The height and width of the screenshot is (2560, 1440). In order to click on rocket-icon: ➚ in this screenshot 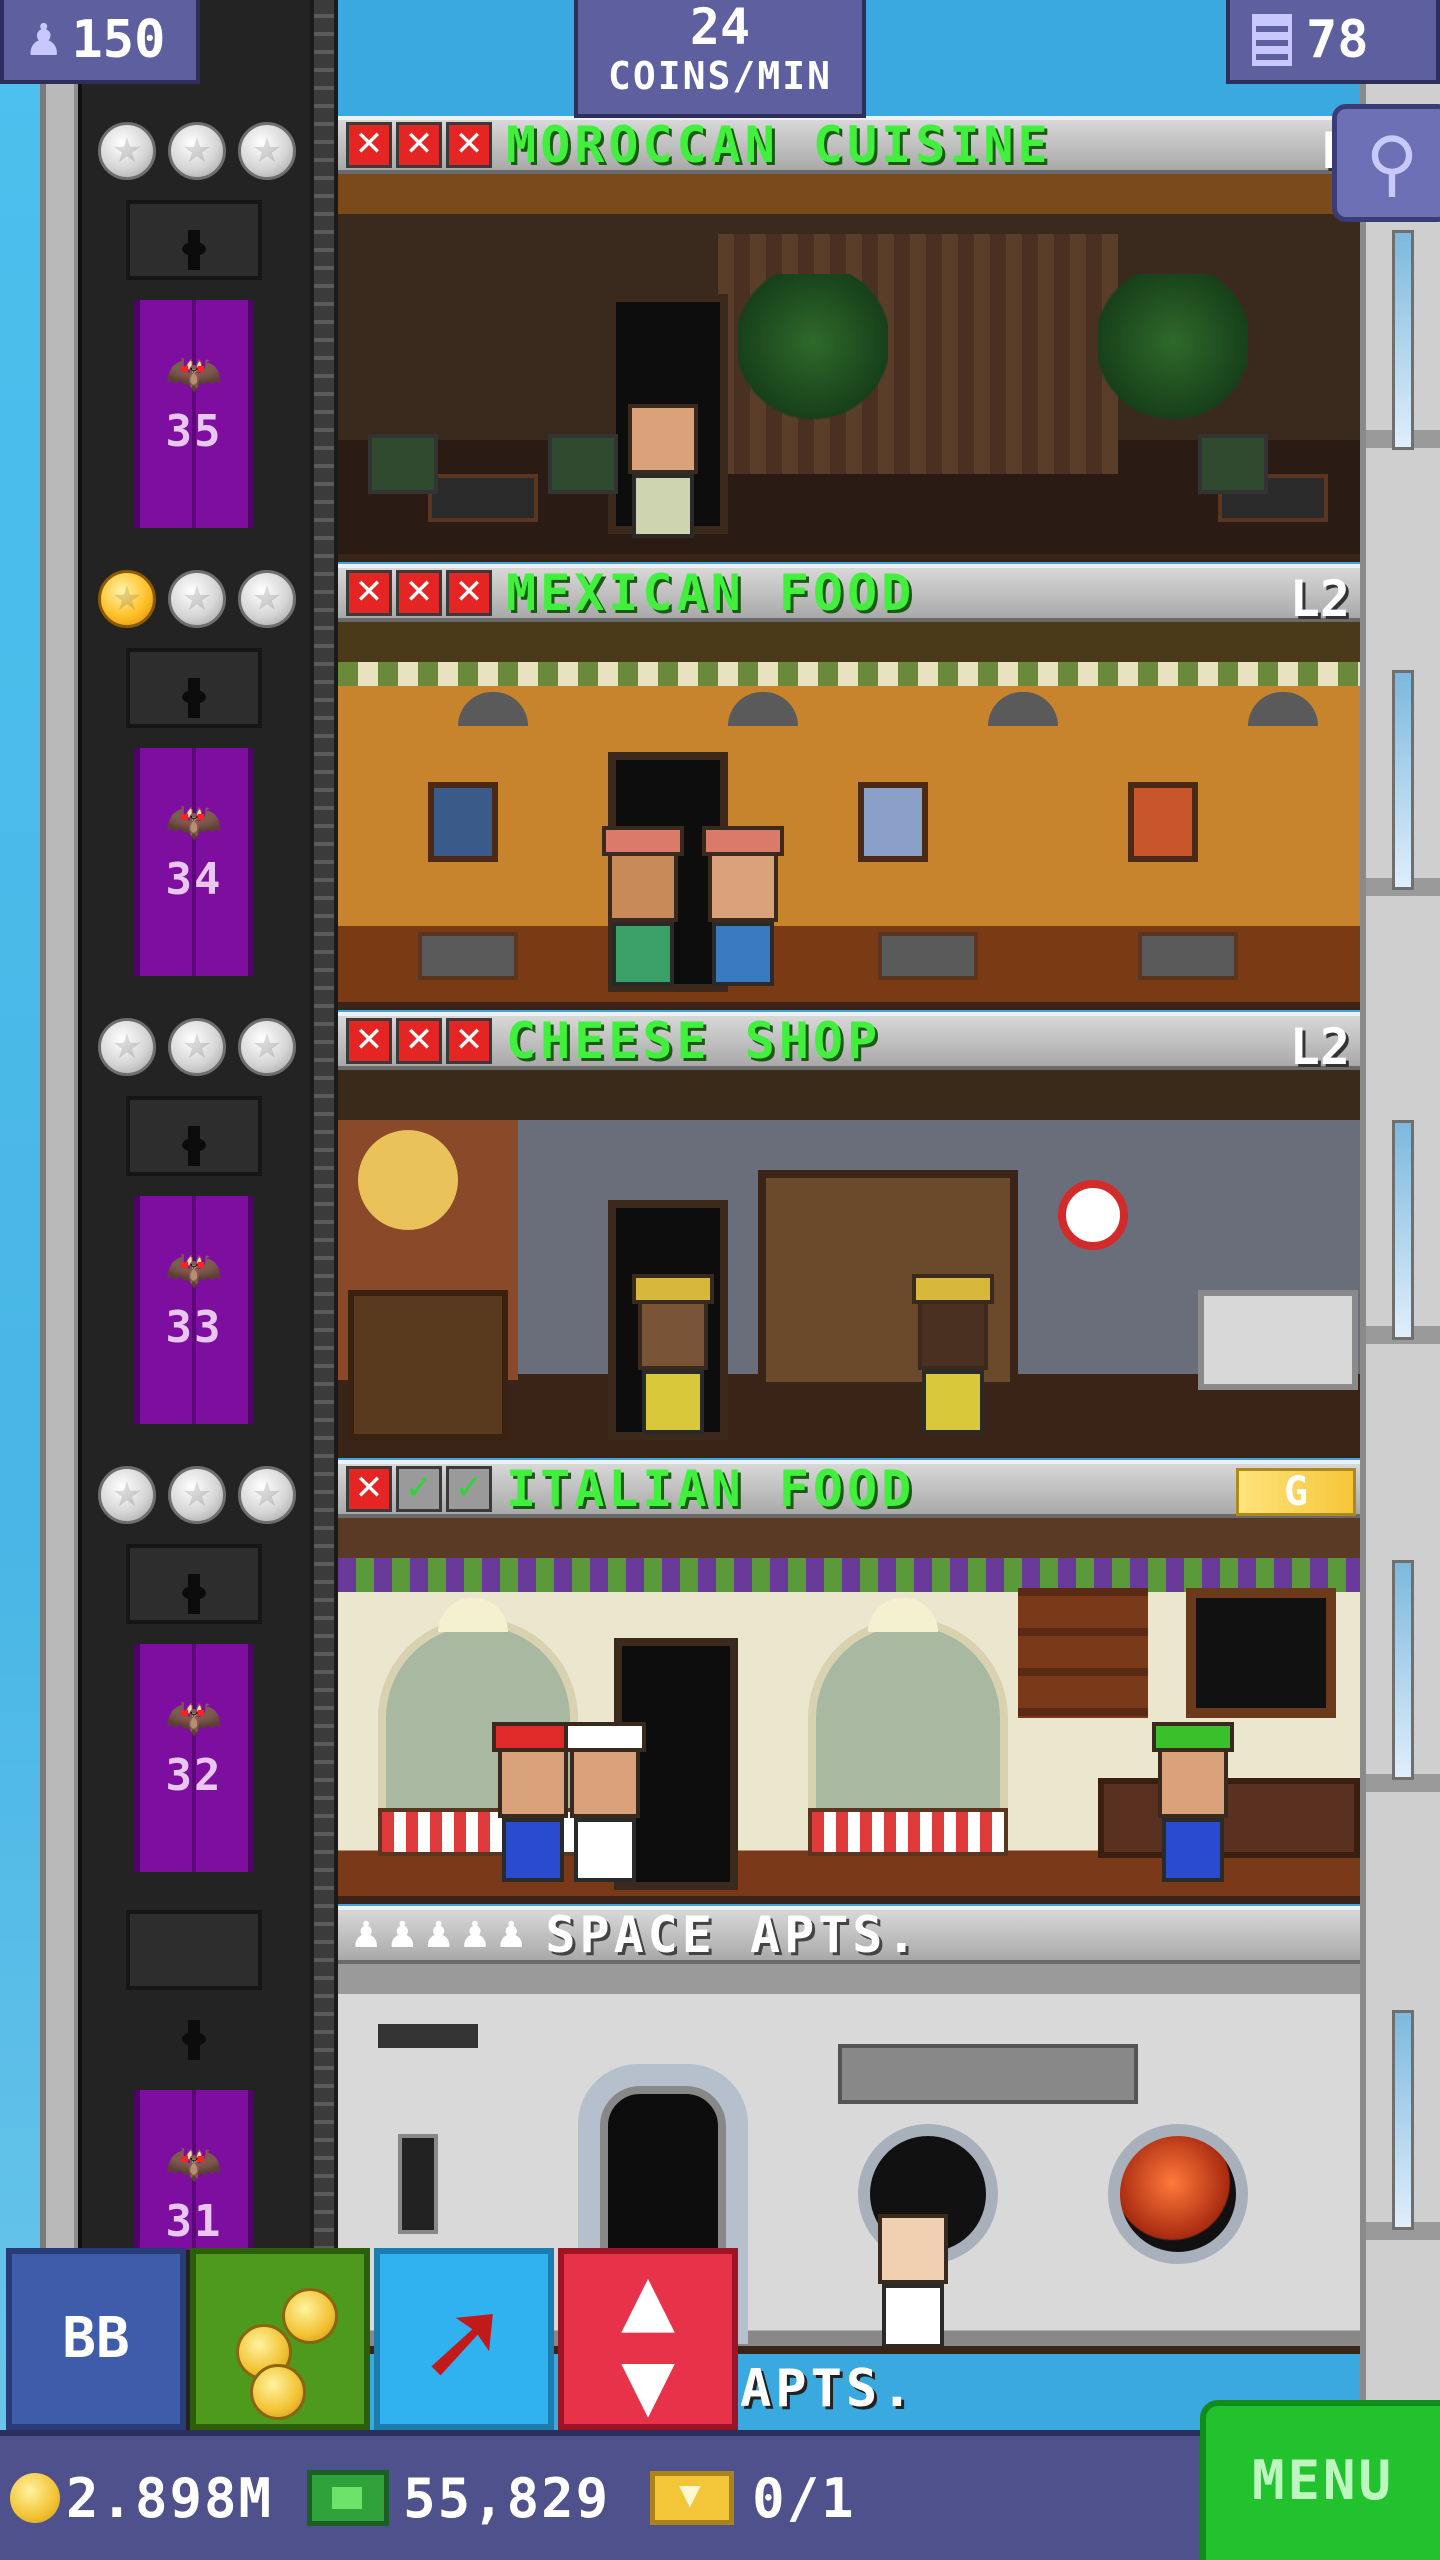, I will do `click(464, 2339)`.